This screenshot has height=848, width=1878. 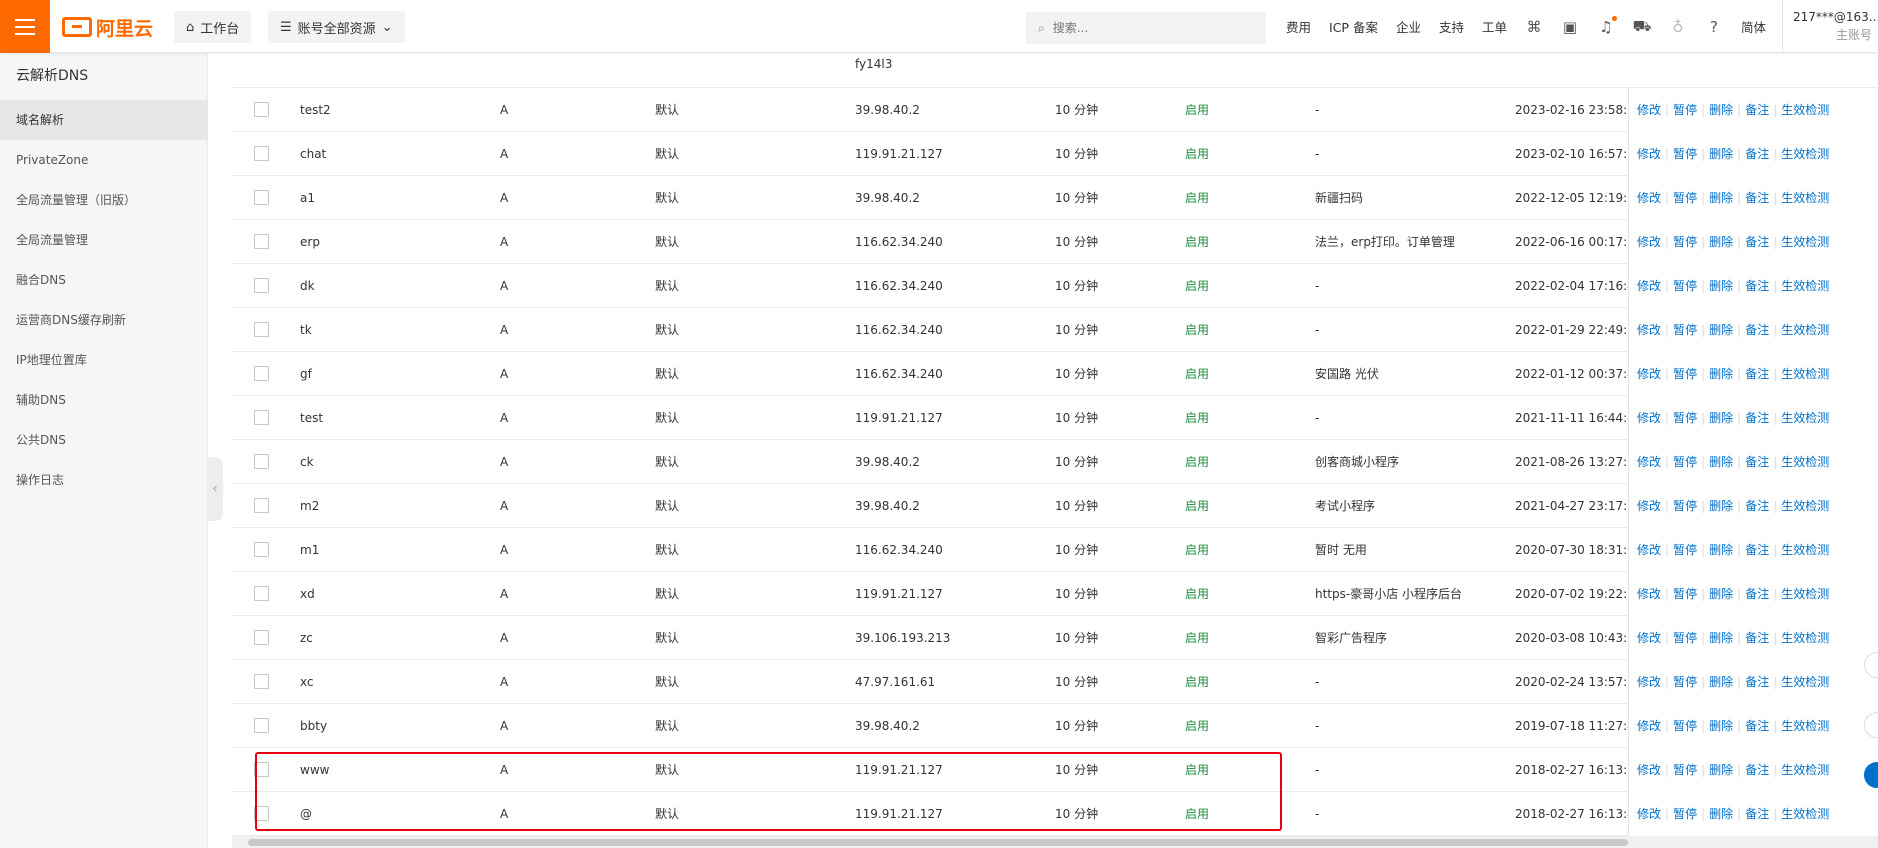 What do you see at coordinates (1642, 26) in the screenshot?
I see `cart-icon: ⛟` at bounding box center [1642, 26].